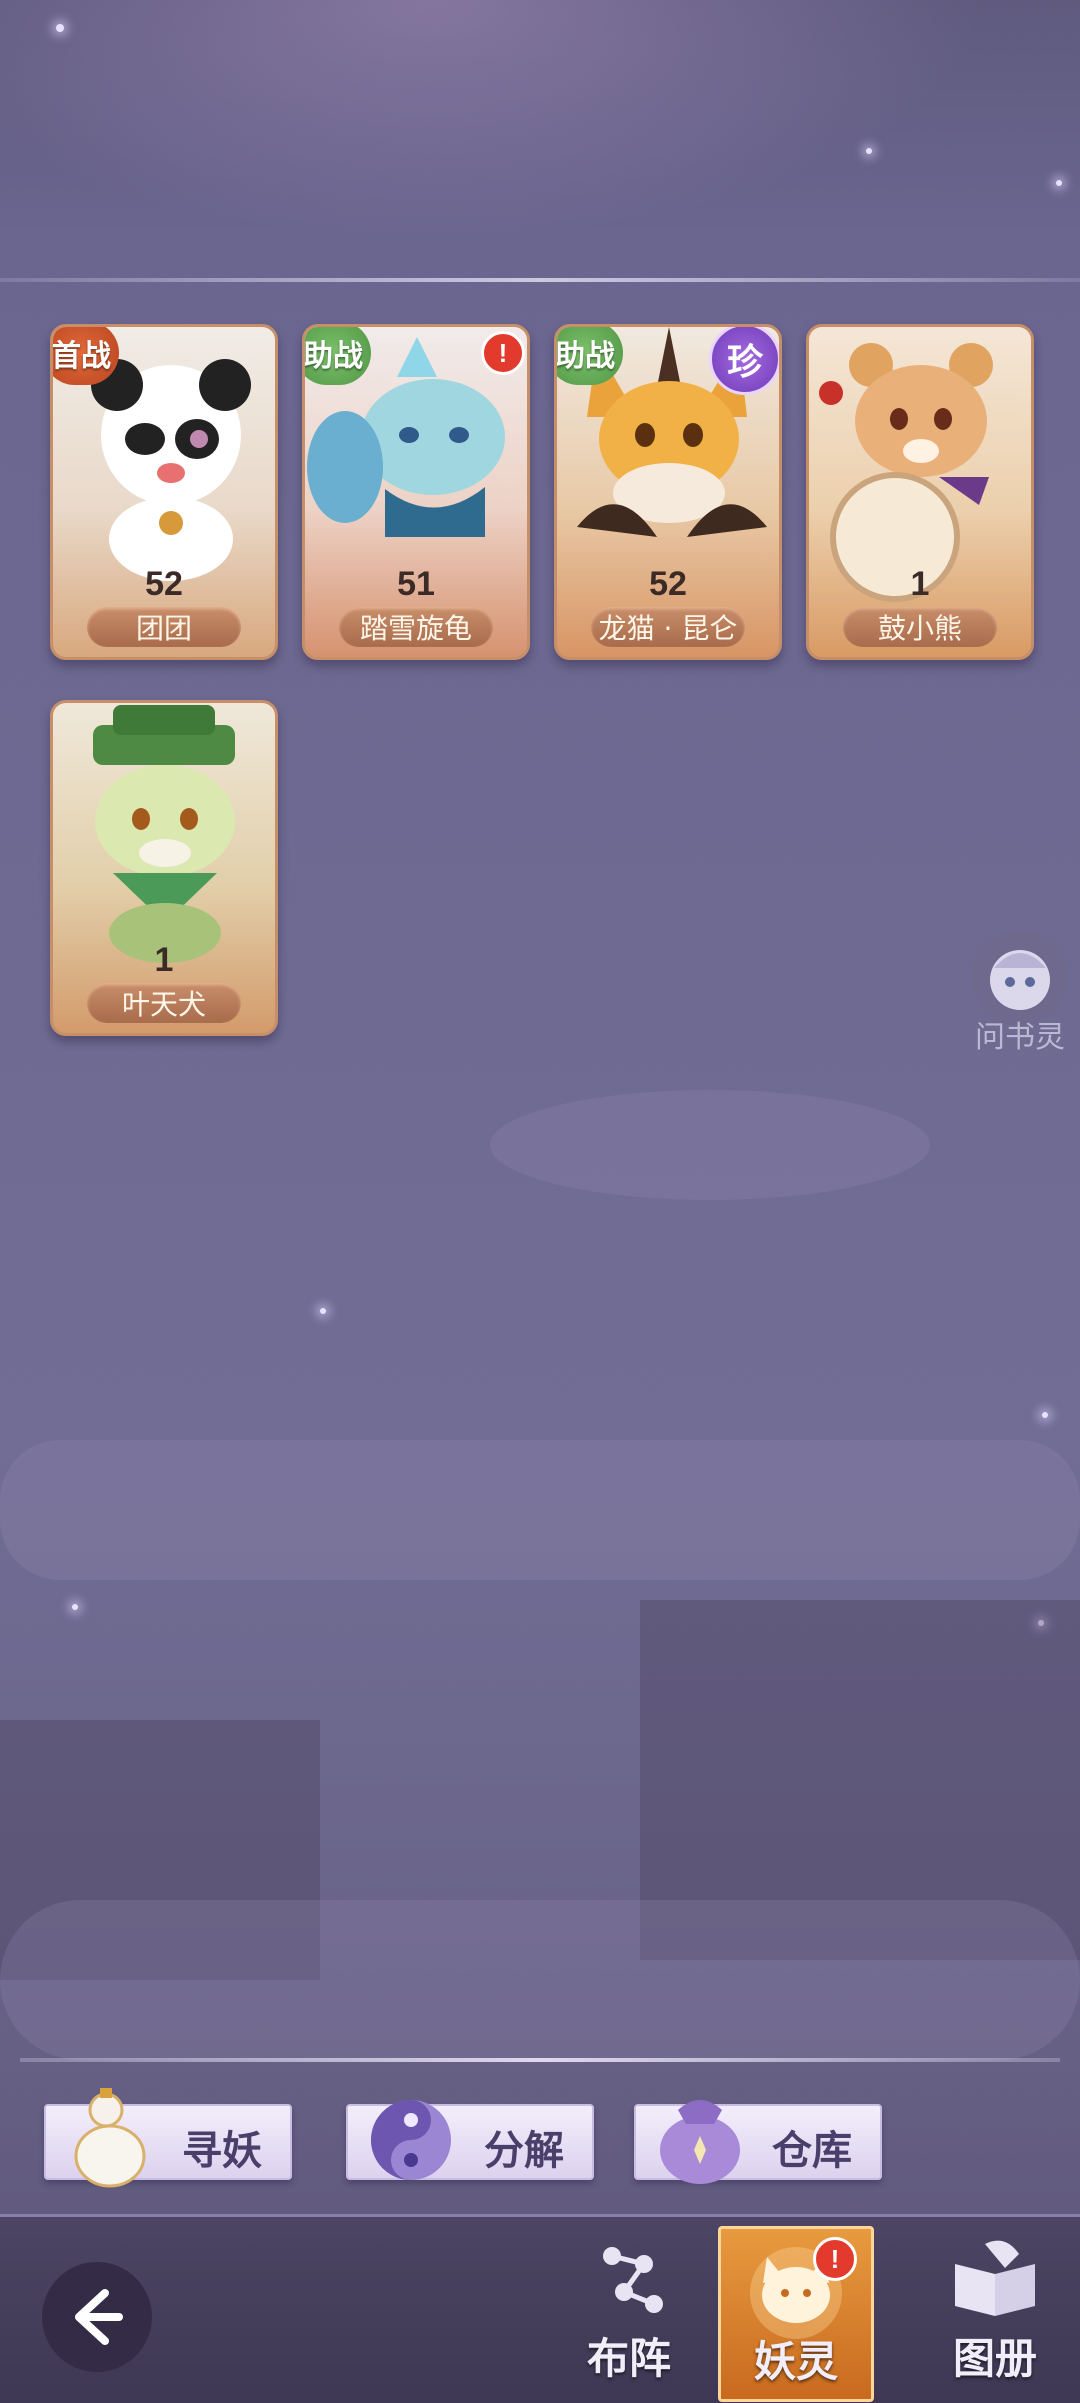 The image size is (1080, 2403). Describe the element at coordinates (994, 2358) in the screenshot. I see `tab-album-label: 图册` at that location.